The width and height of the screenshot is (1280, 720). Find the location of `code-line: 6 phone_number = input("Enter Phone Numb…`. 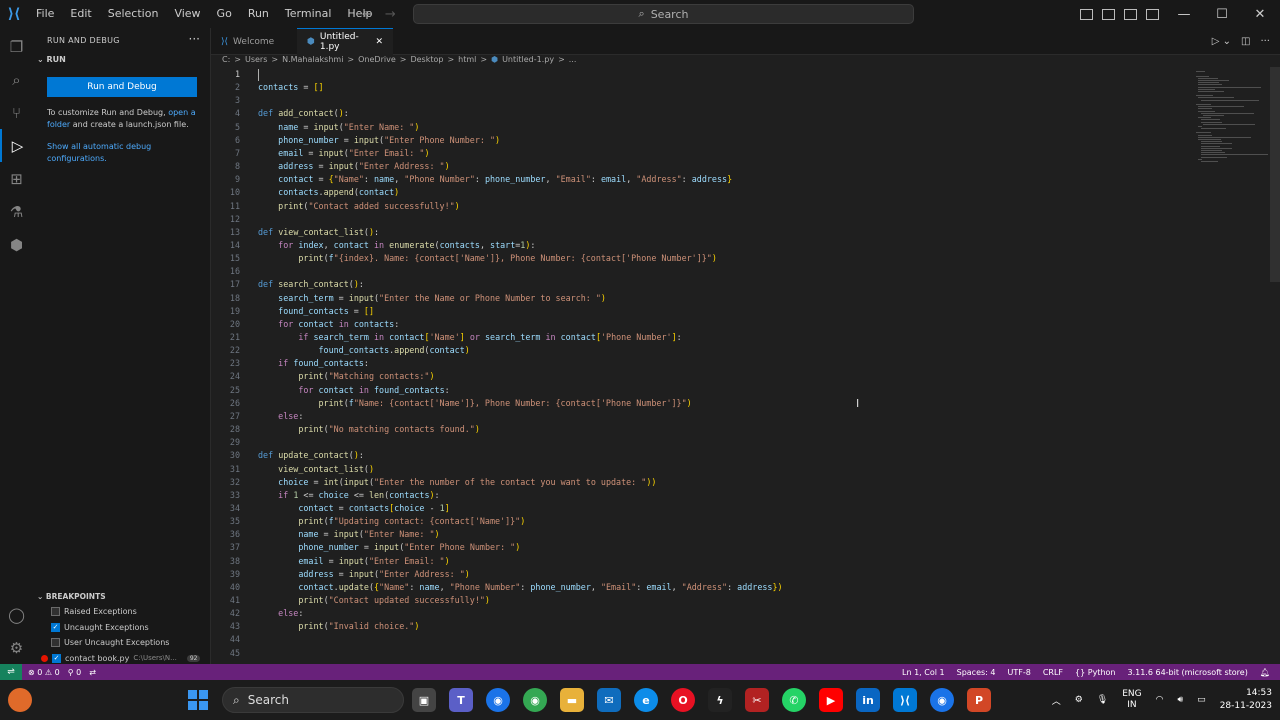

code-line: 6 phone_number = input("Enter Phone Numb… is located at coordinates (701, 140).